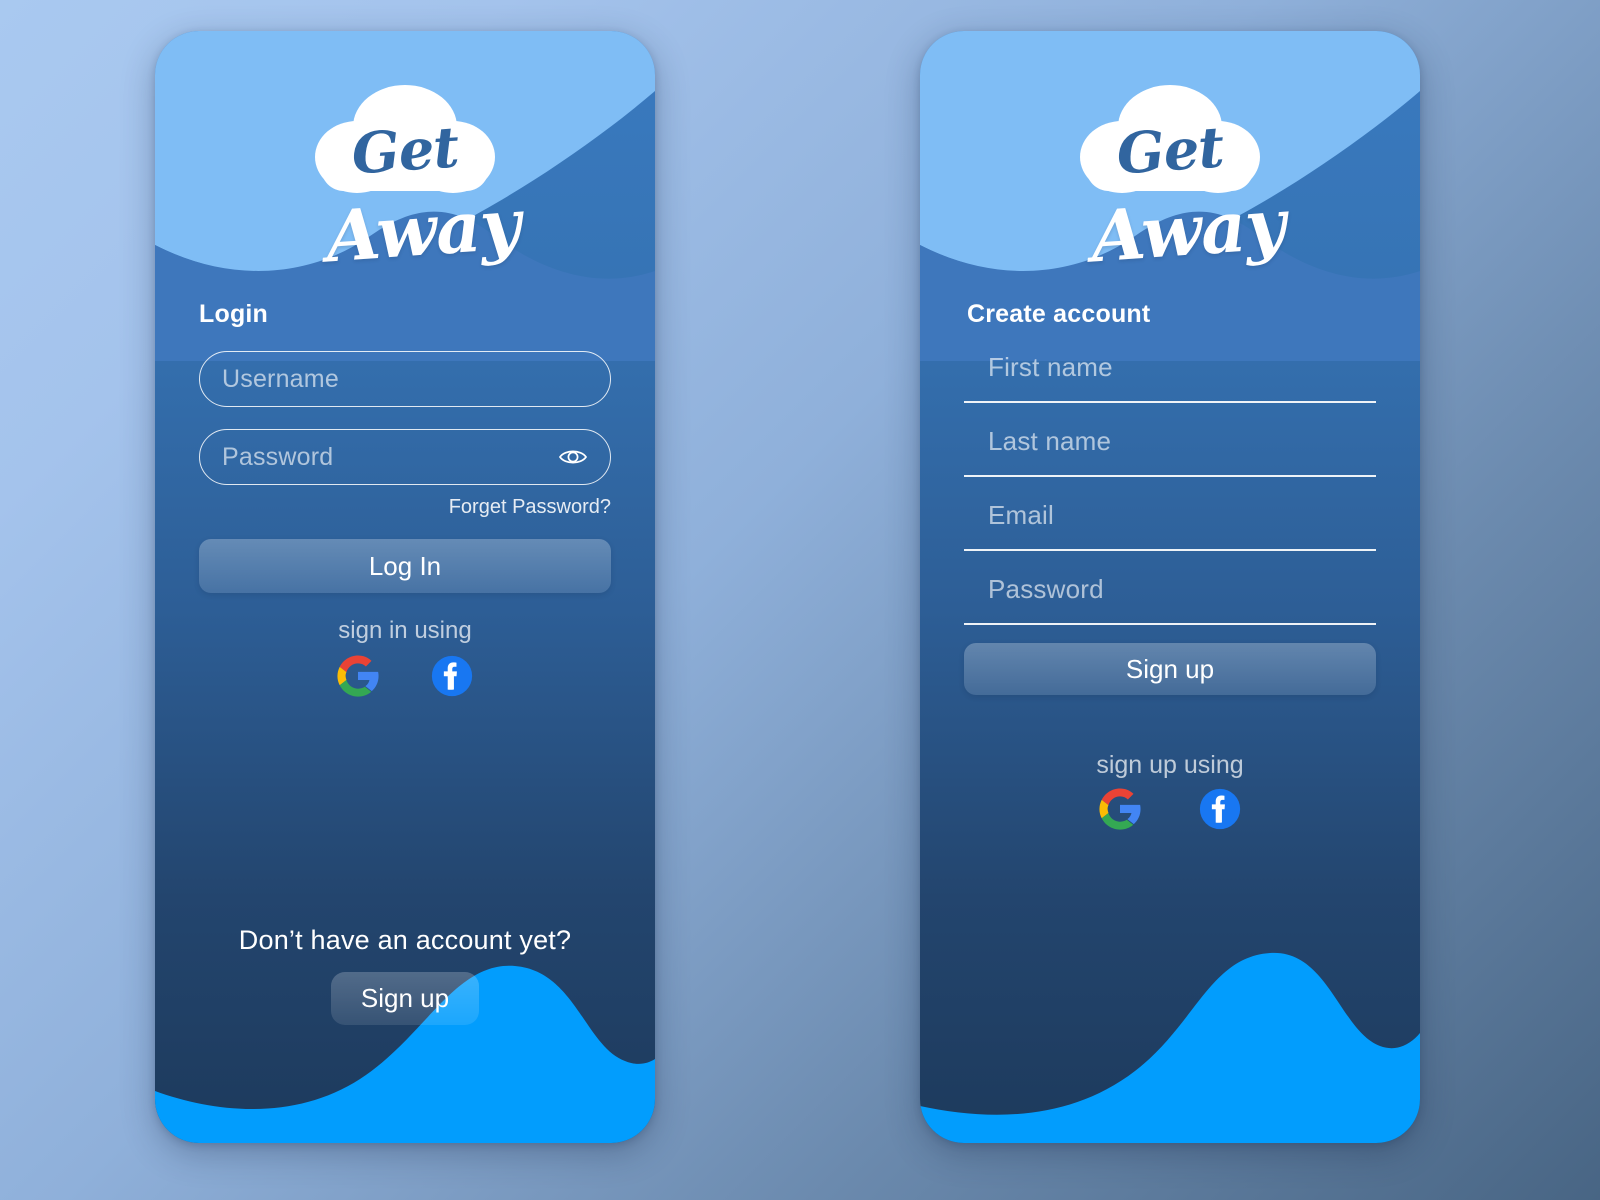  Describe the element at coordinates (1050, 366) in the screenshot. I see `first-name-placeholder: First name` at that location.